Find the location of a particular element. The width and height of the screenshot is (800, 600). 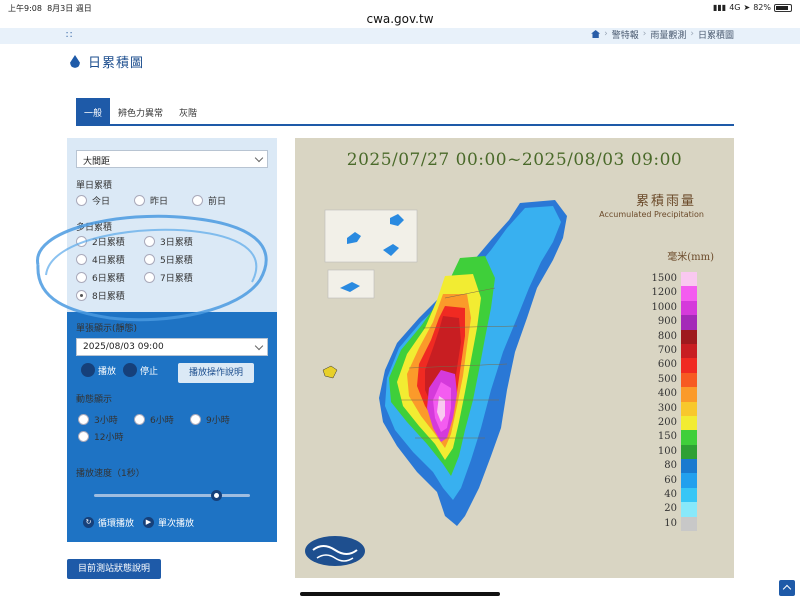

radio-label: 12小時 is located at coordinates (109, 438).